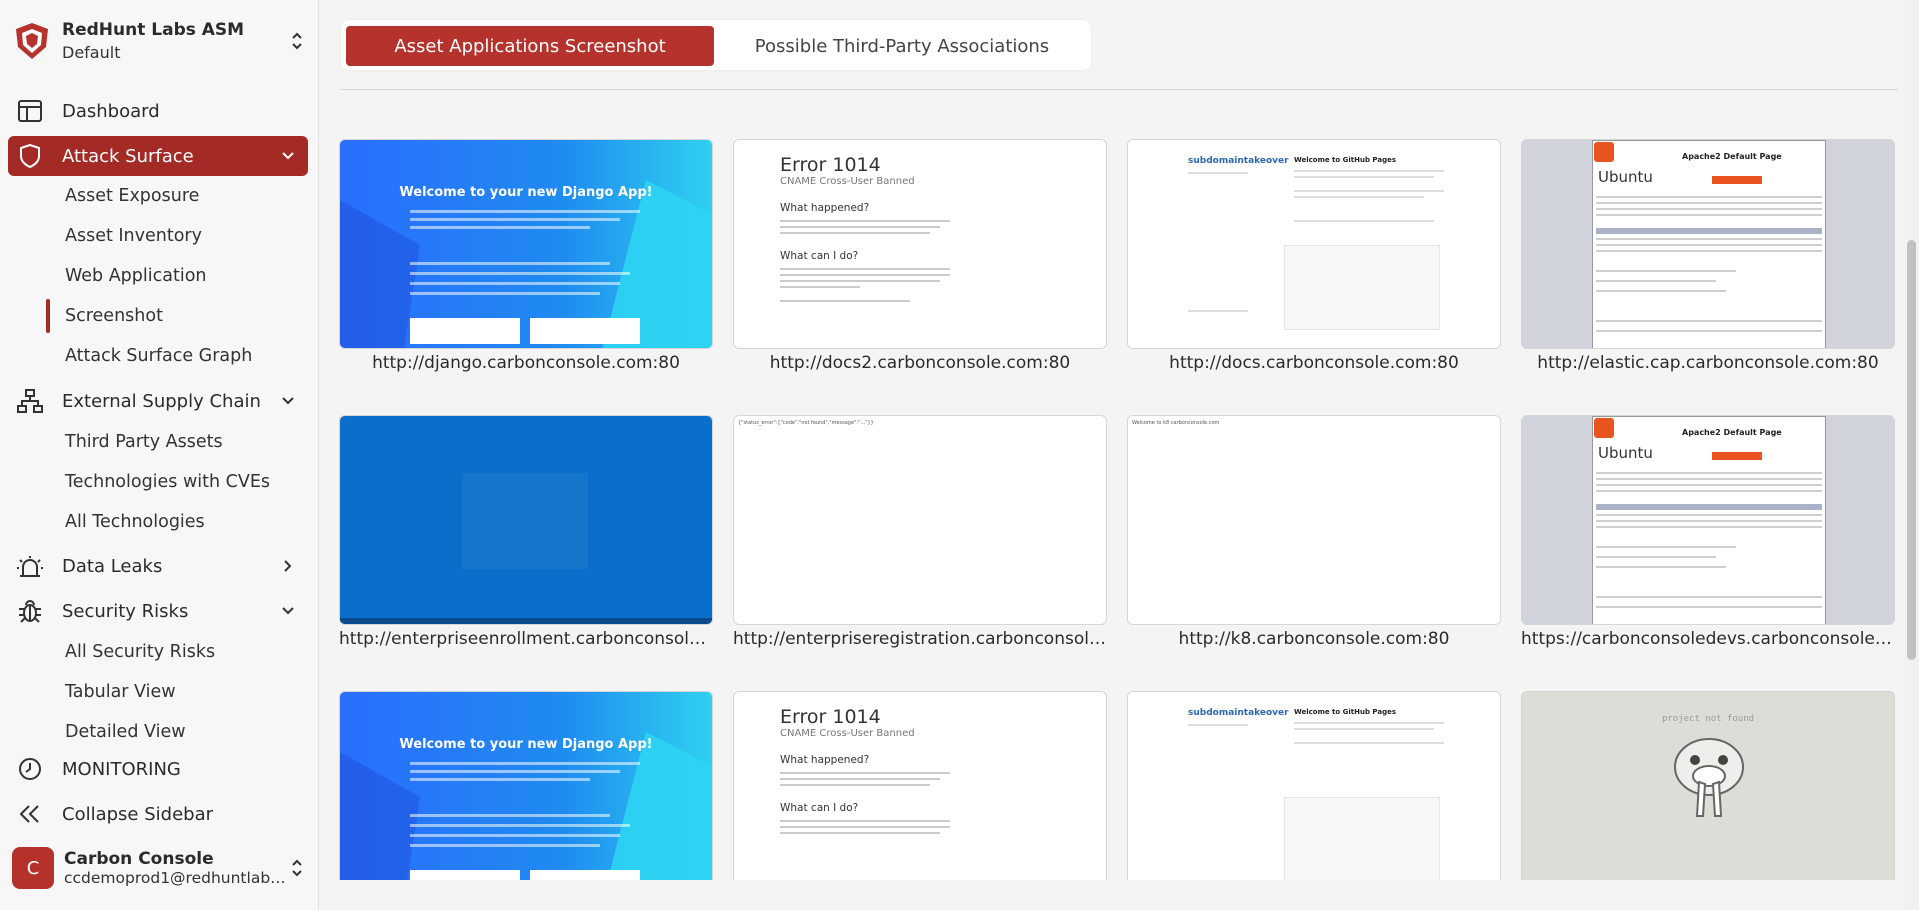 Image resolution: width=1919 pixels, height=910 pixels. Describe the element at coordinates (158, 356) in the screenshot. I see `sub-attack-surface-graph: Attack Surface Graph` at that location.